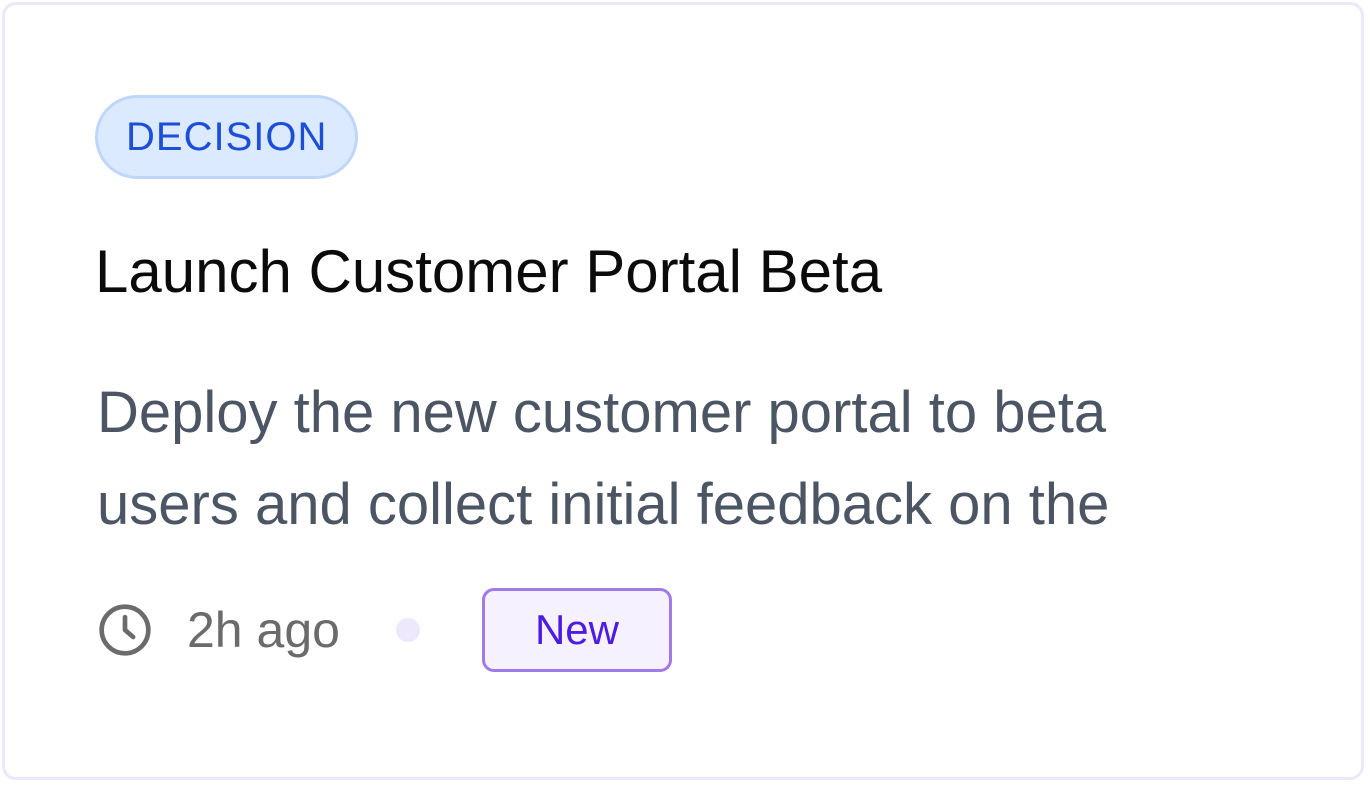 The height and width of the screenshot is (786, 1370). I want to click on description-line-1: Deploy the new customer portal to beta, so click(602, 412).